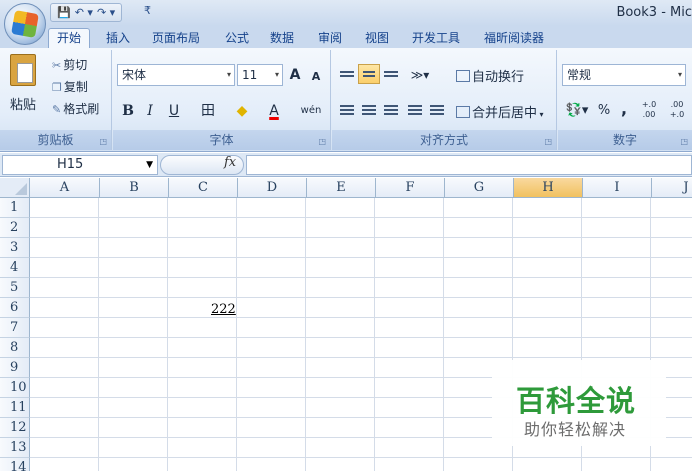  What do you see at coordinates (15, 228) in the screenshot?
I see `row-header-2: 2` at bounding box center [15, 228].